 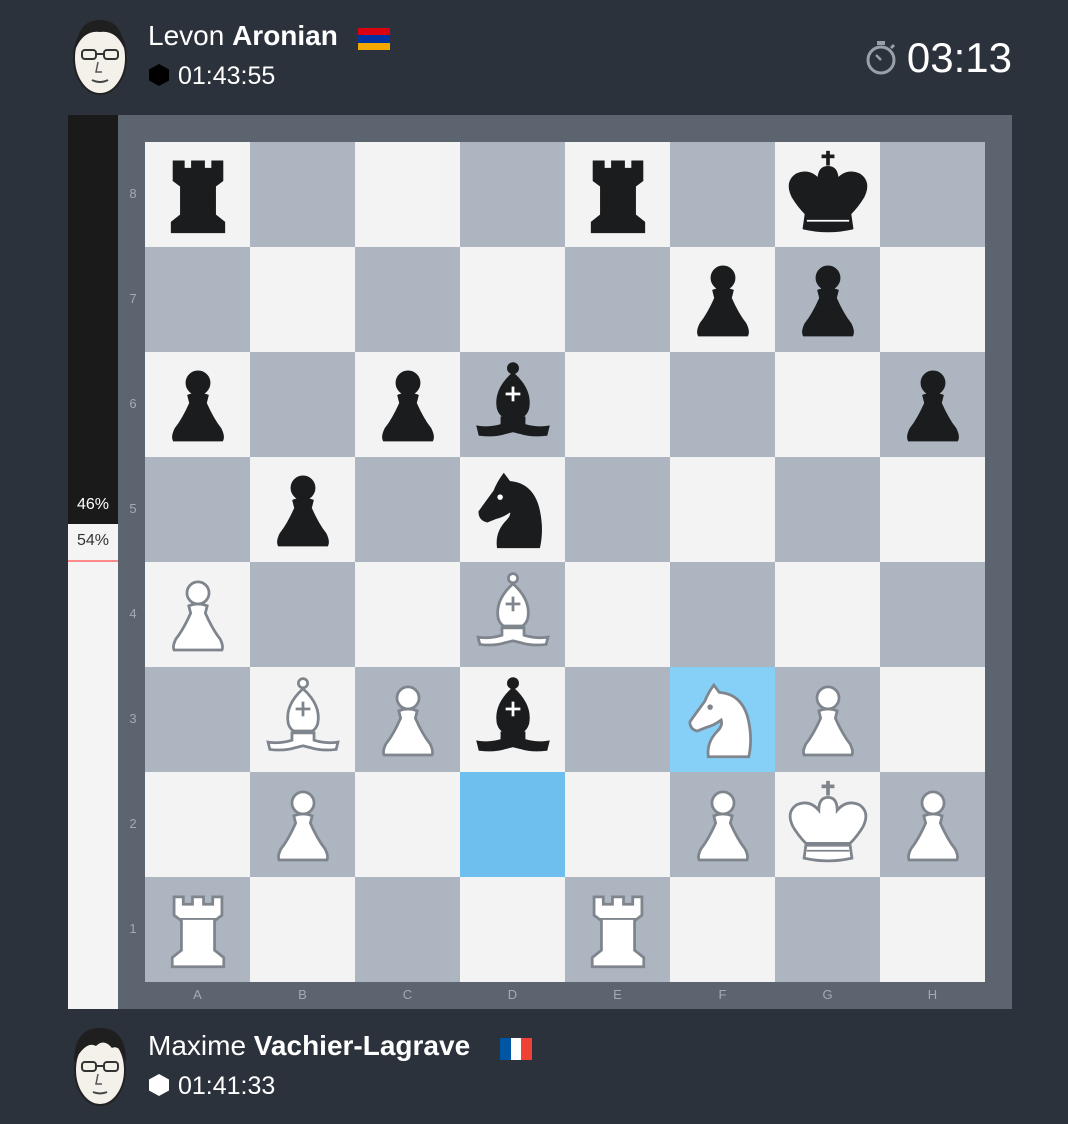 What do you see at coordinates (722, 994) in the screenshot?
I see `file-label: F` at bounding box center [722, 994].